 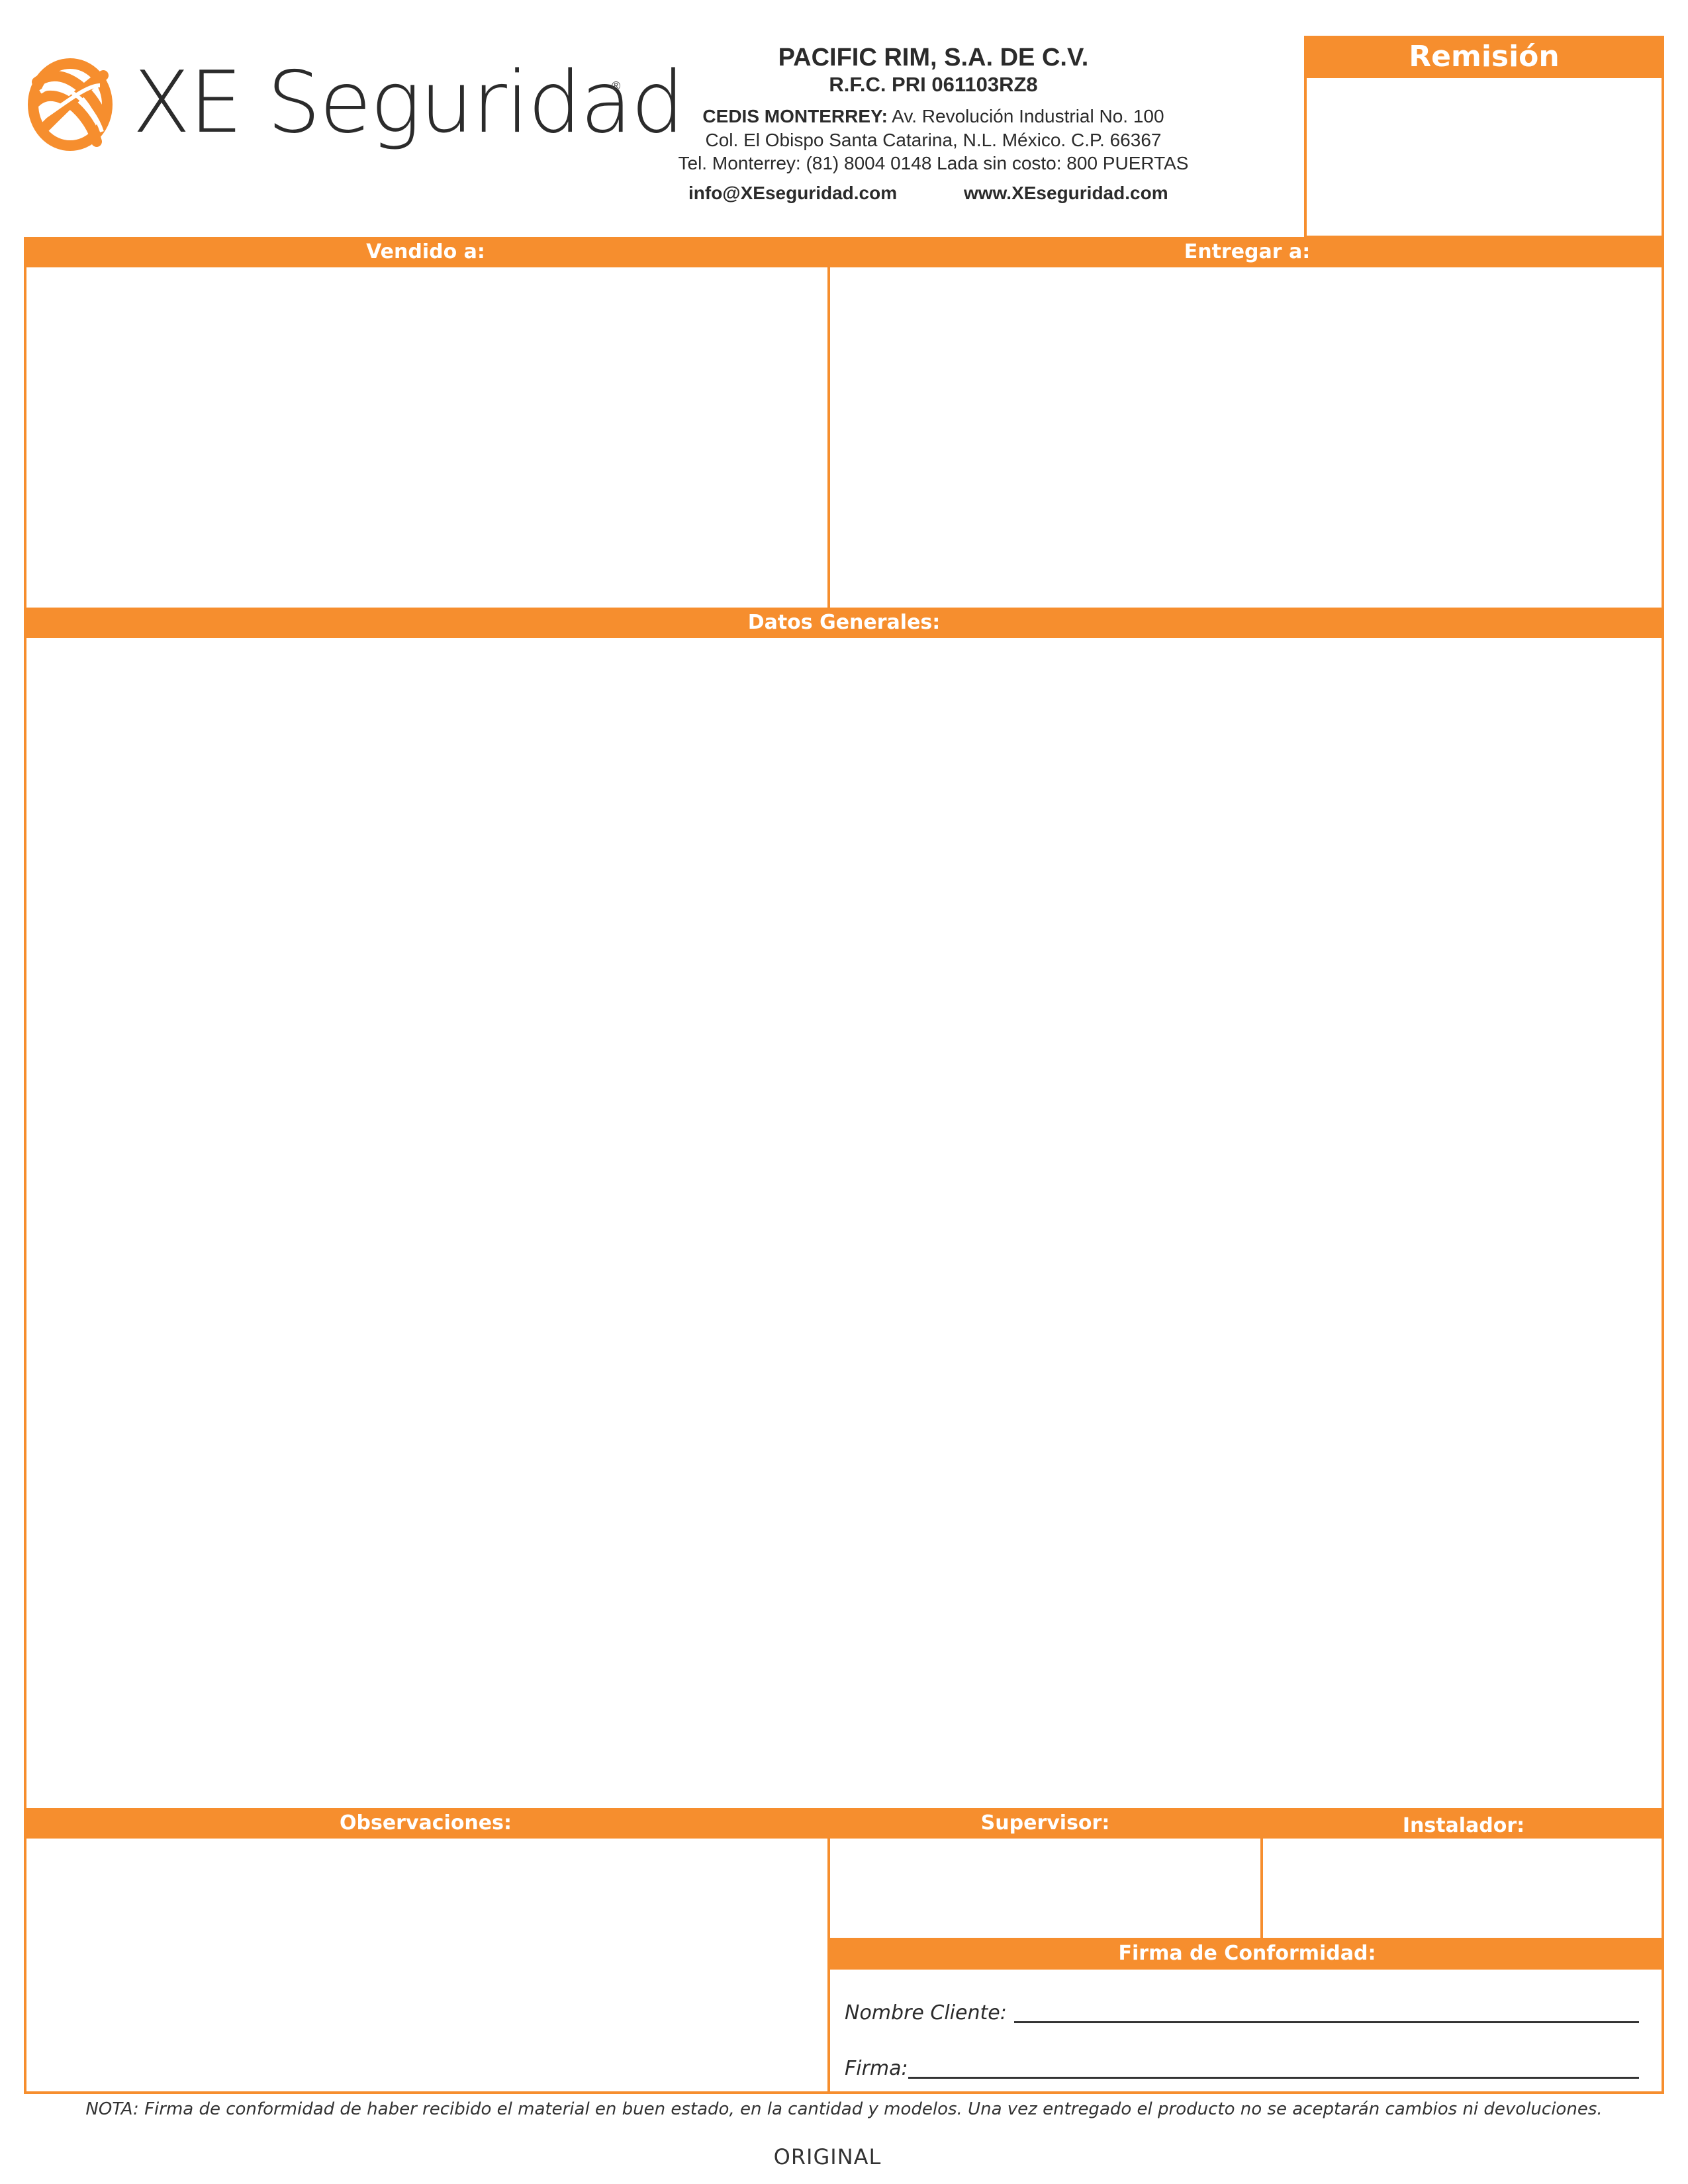 I want to click on company-email: info@XEseguridad.com, so click(x=793, y=193).